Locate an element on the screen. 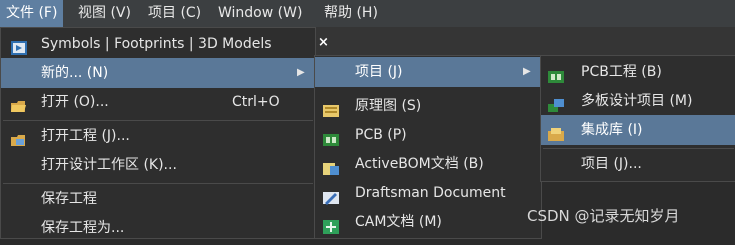 The height and width of the screenshot is (245, 735). menu-item-pcb: PCB (P) is located at coordinates (428, 135).